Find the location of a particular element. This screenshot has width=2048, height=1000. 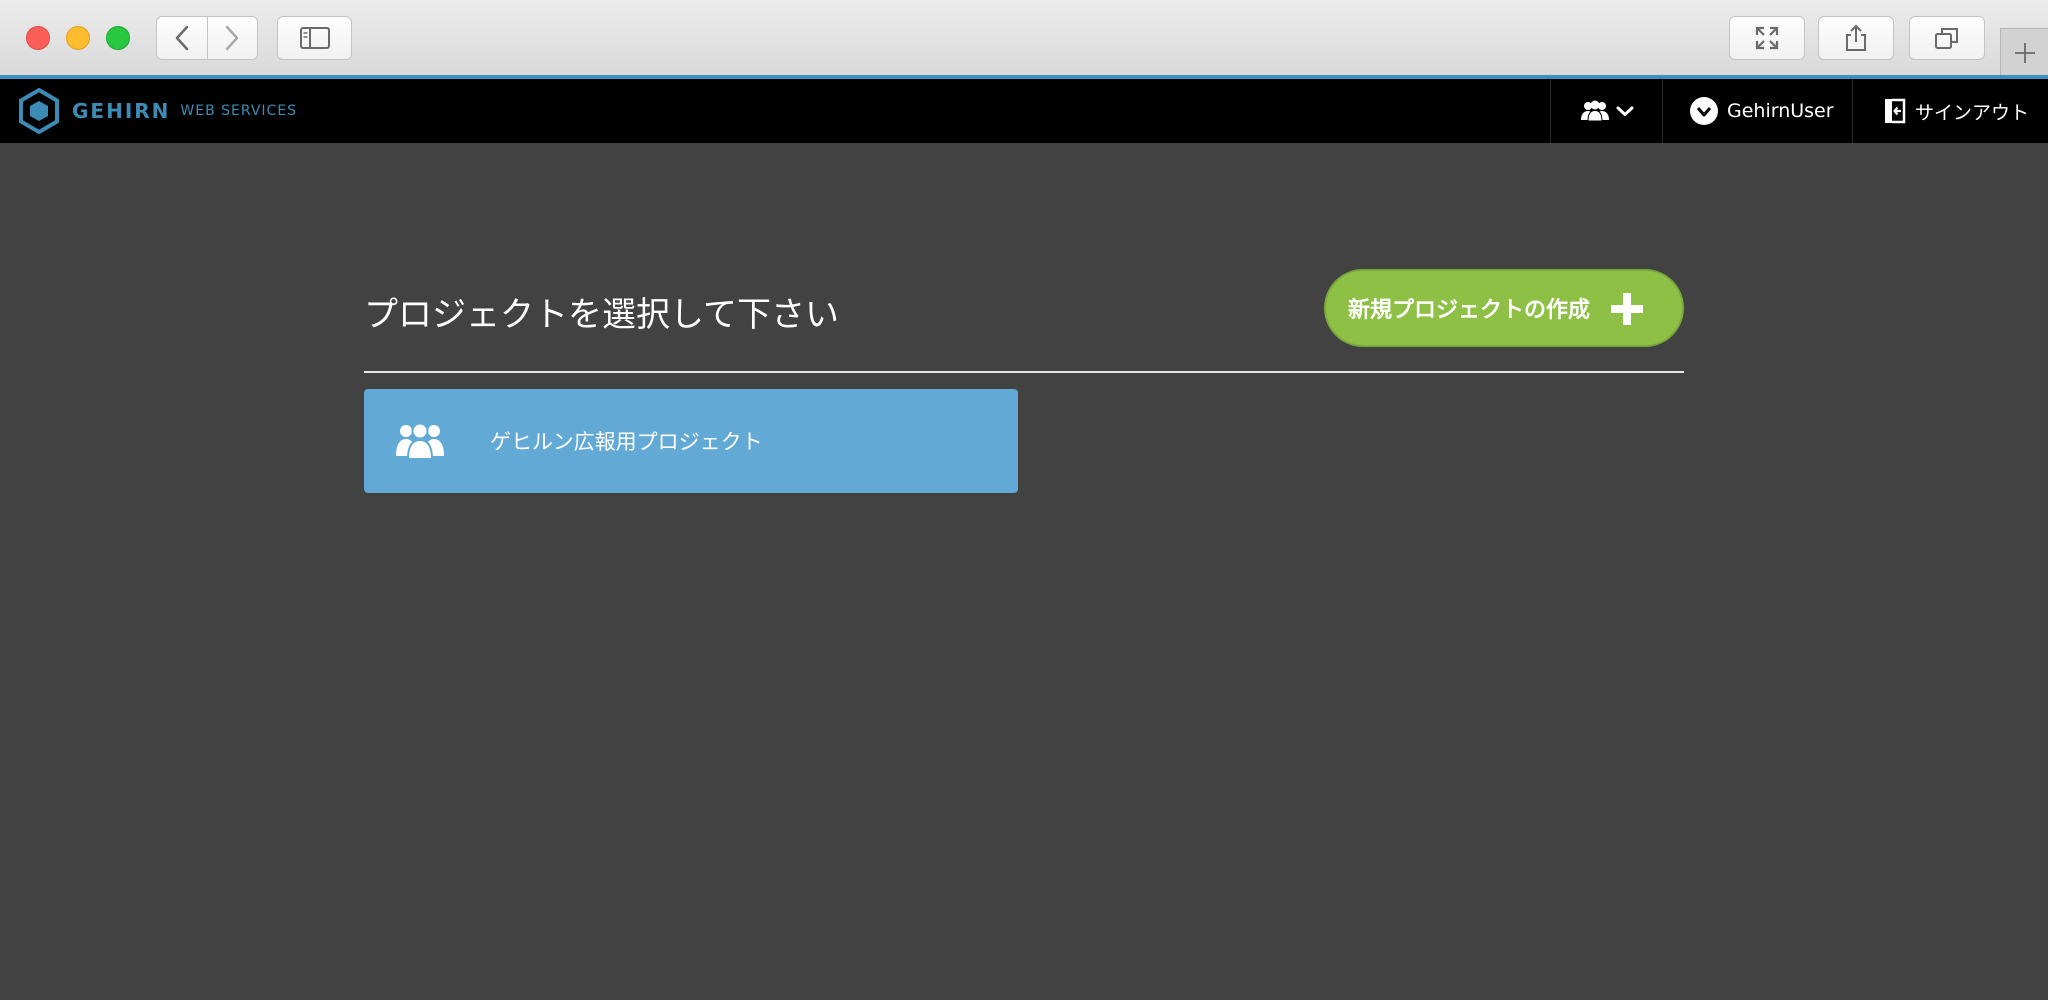

minimize-window-button is located at coordinates (78, 38).